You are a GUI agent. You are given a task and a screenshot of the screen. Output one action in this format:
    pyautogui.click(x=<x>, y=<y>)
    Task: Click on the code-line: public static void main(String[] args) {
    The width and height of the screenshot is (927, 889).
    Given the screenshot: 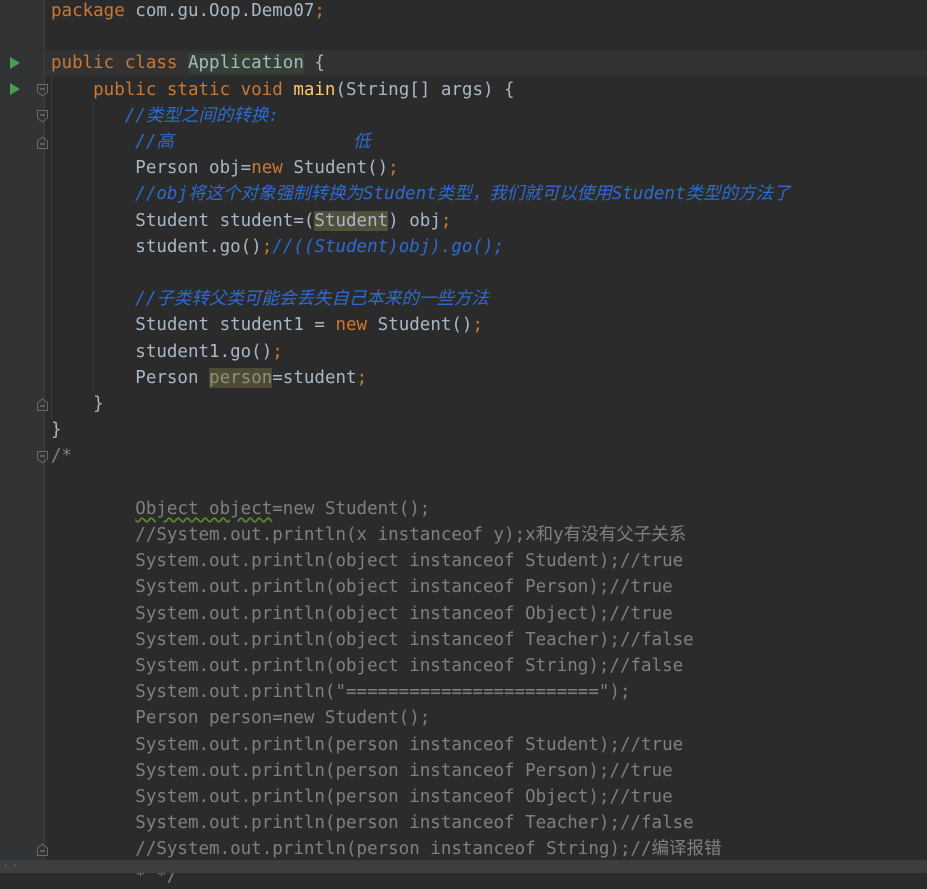 What is the action you would take?
    pyautogui.click(x=486, y=90)
    